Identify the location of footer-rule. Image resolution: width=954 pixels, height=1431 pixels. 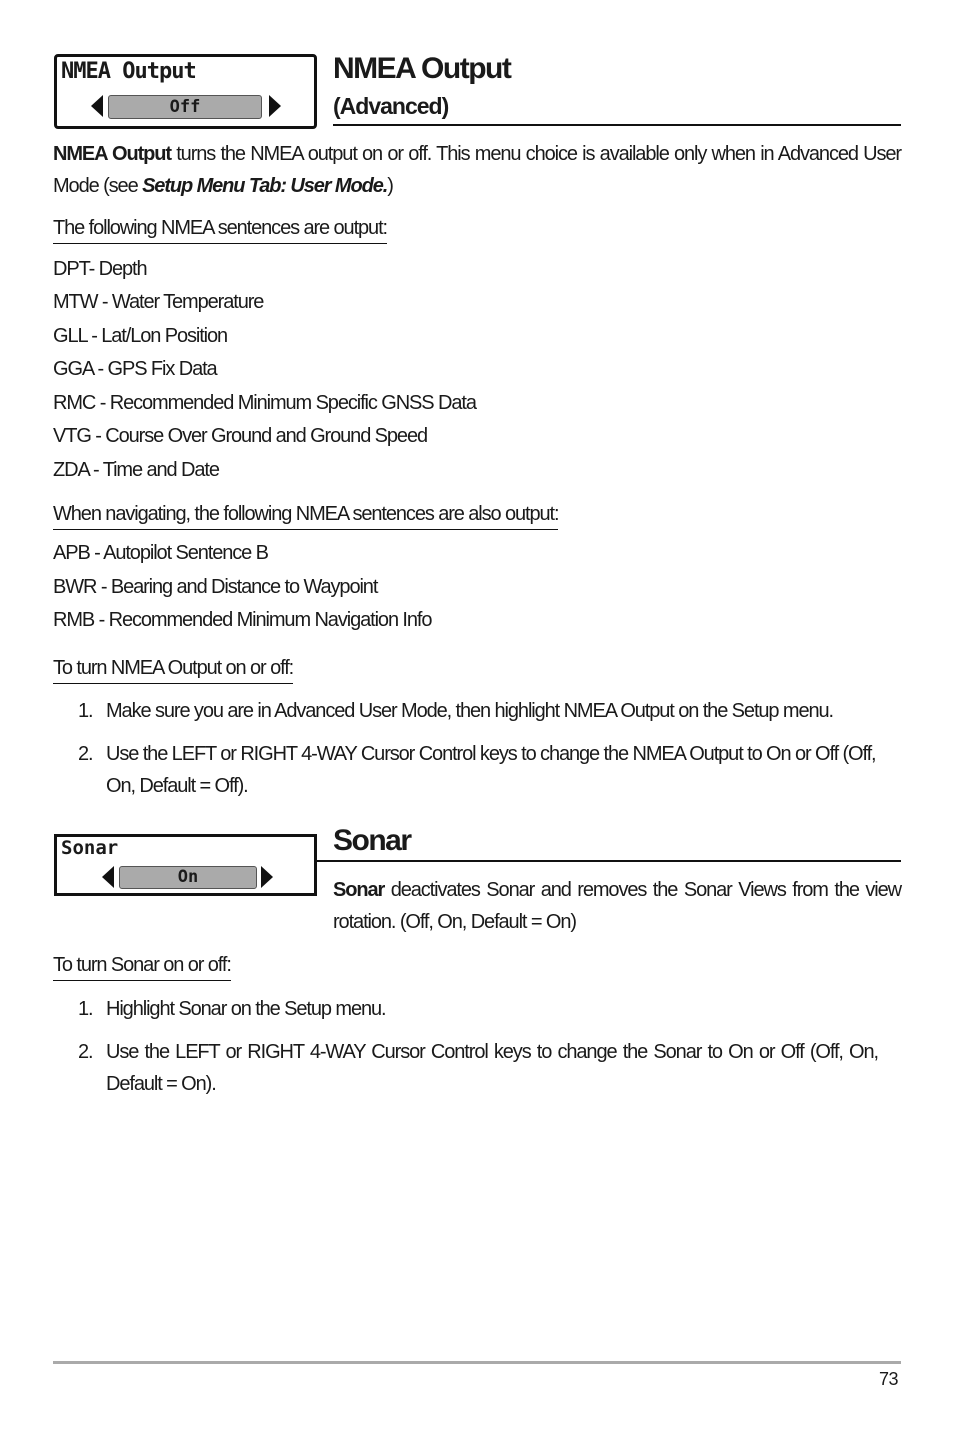
(477, 1362).